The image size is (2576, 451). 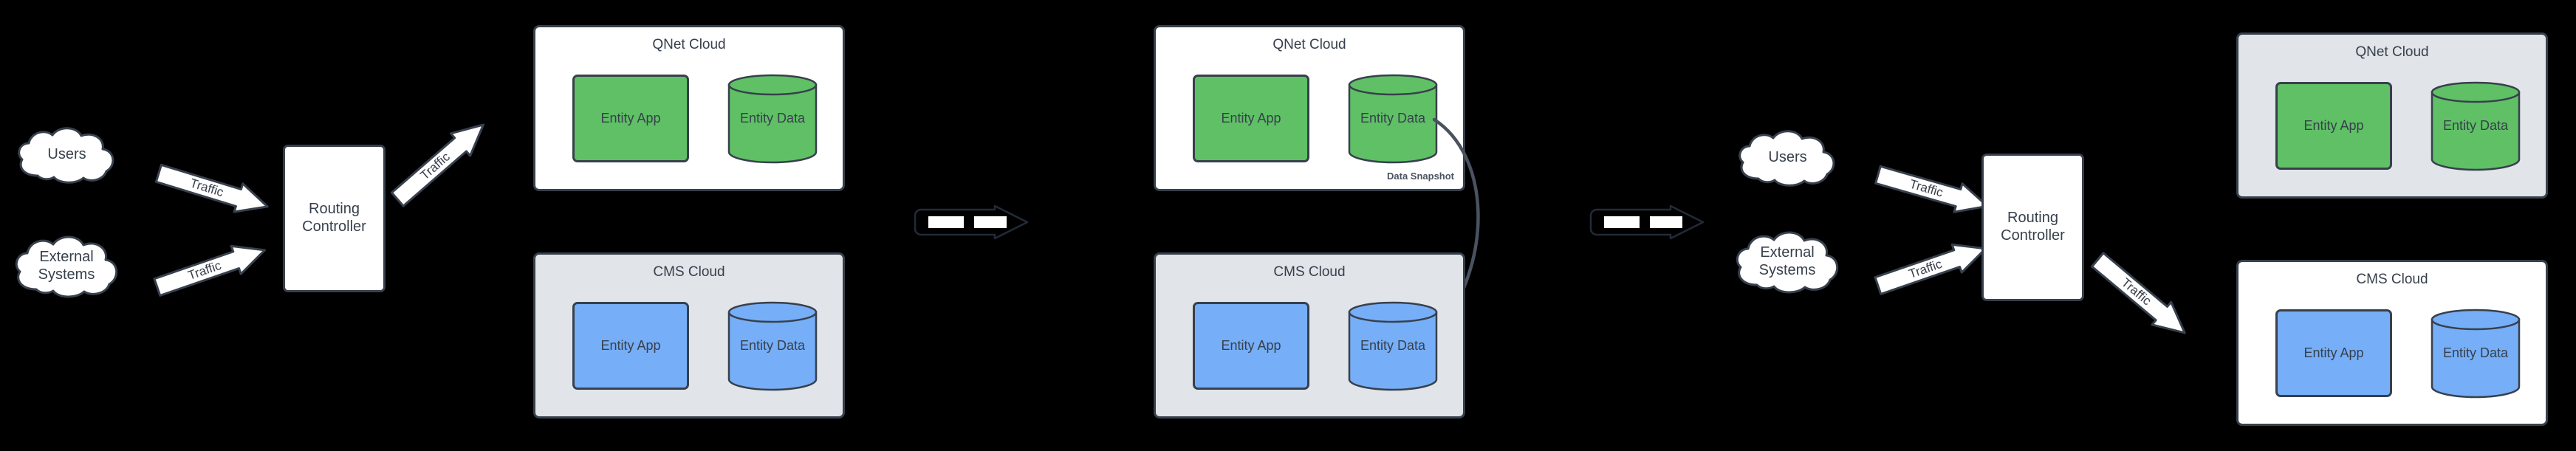 I want to click on group-qnet-cloud-2-title: QNet Cloud, so click(x=1309, y=44).